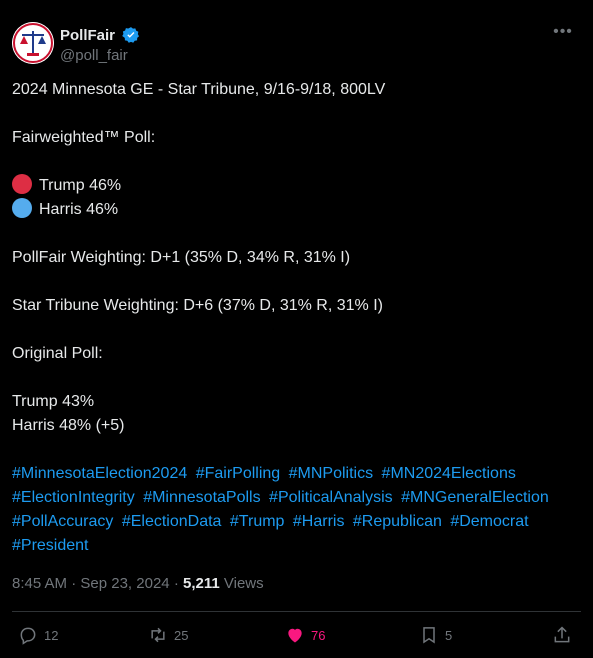 The height and width of the screenshot is (658, 593). What do you see at coordinates (62, 521) in the screenshot?
I see `hashtag-link: #PollAccuracy` at bounding box center [62, 521].